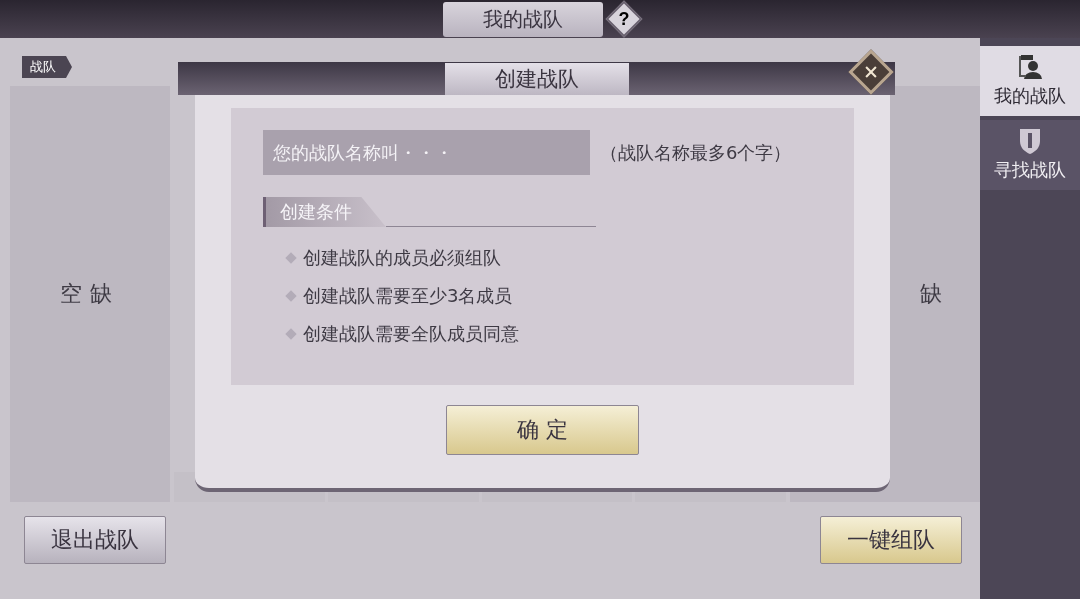 This screenshot has height=599, width=1080. I want to click on condition-text: 创建战队的成员必须组队, so click(402, 258).